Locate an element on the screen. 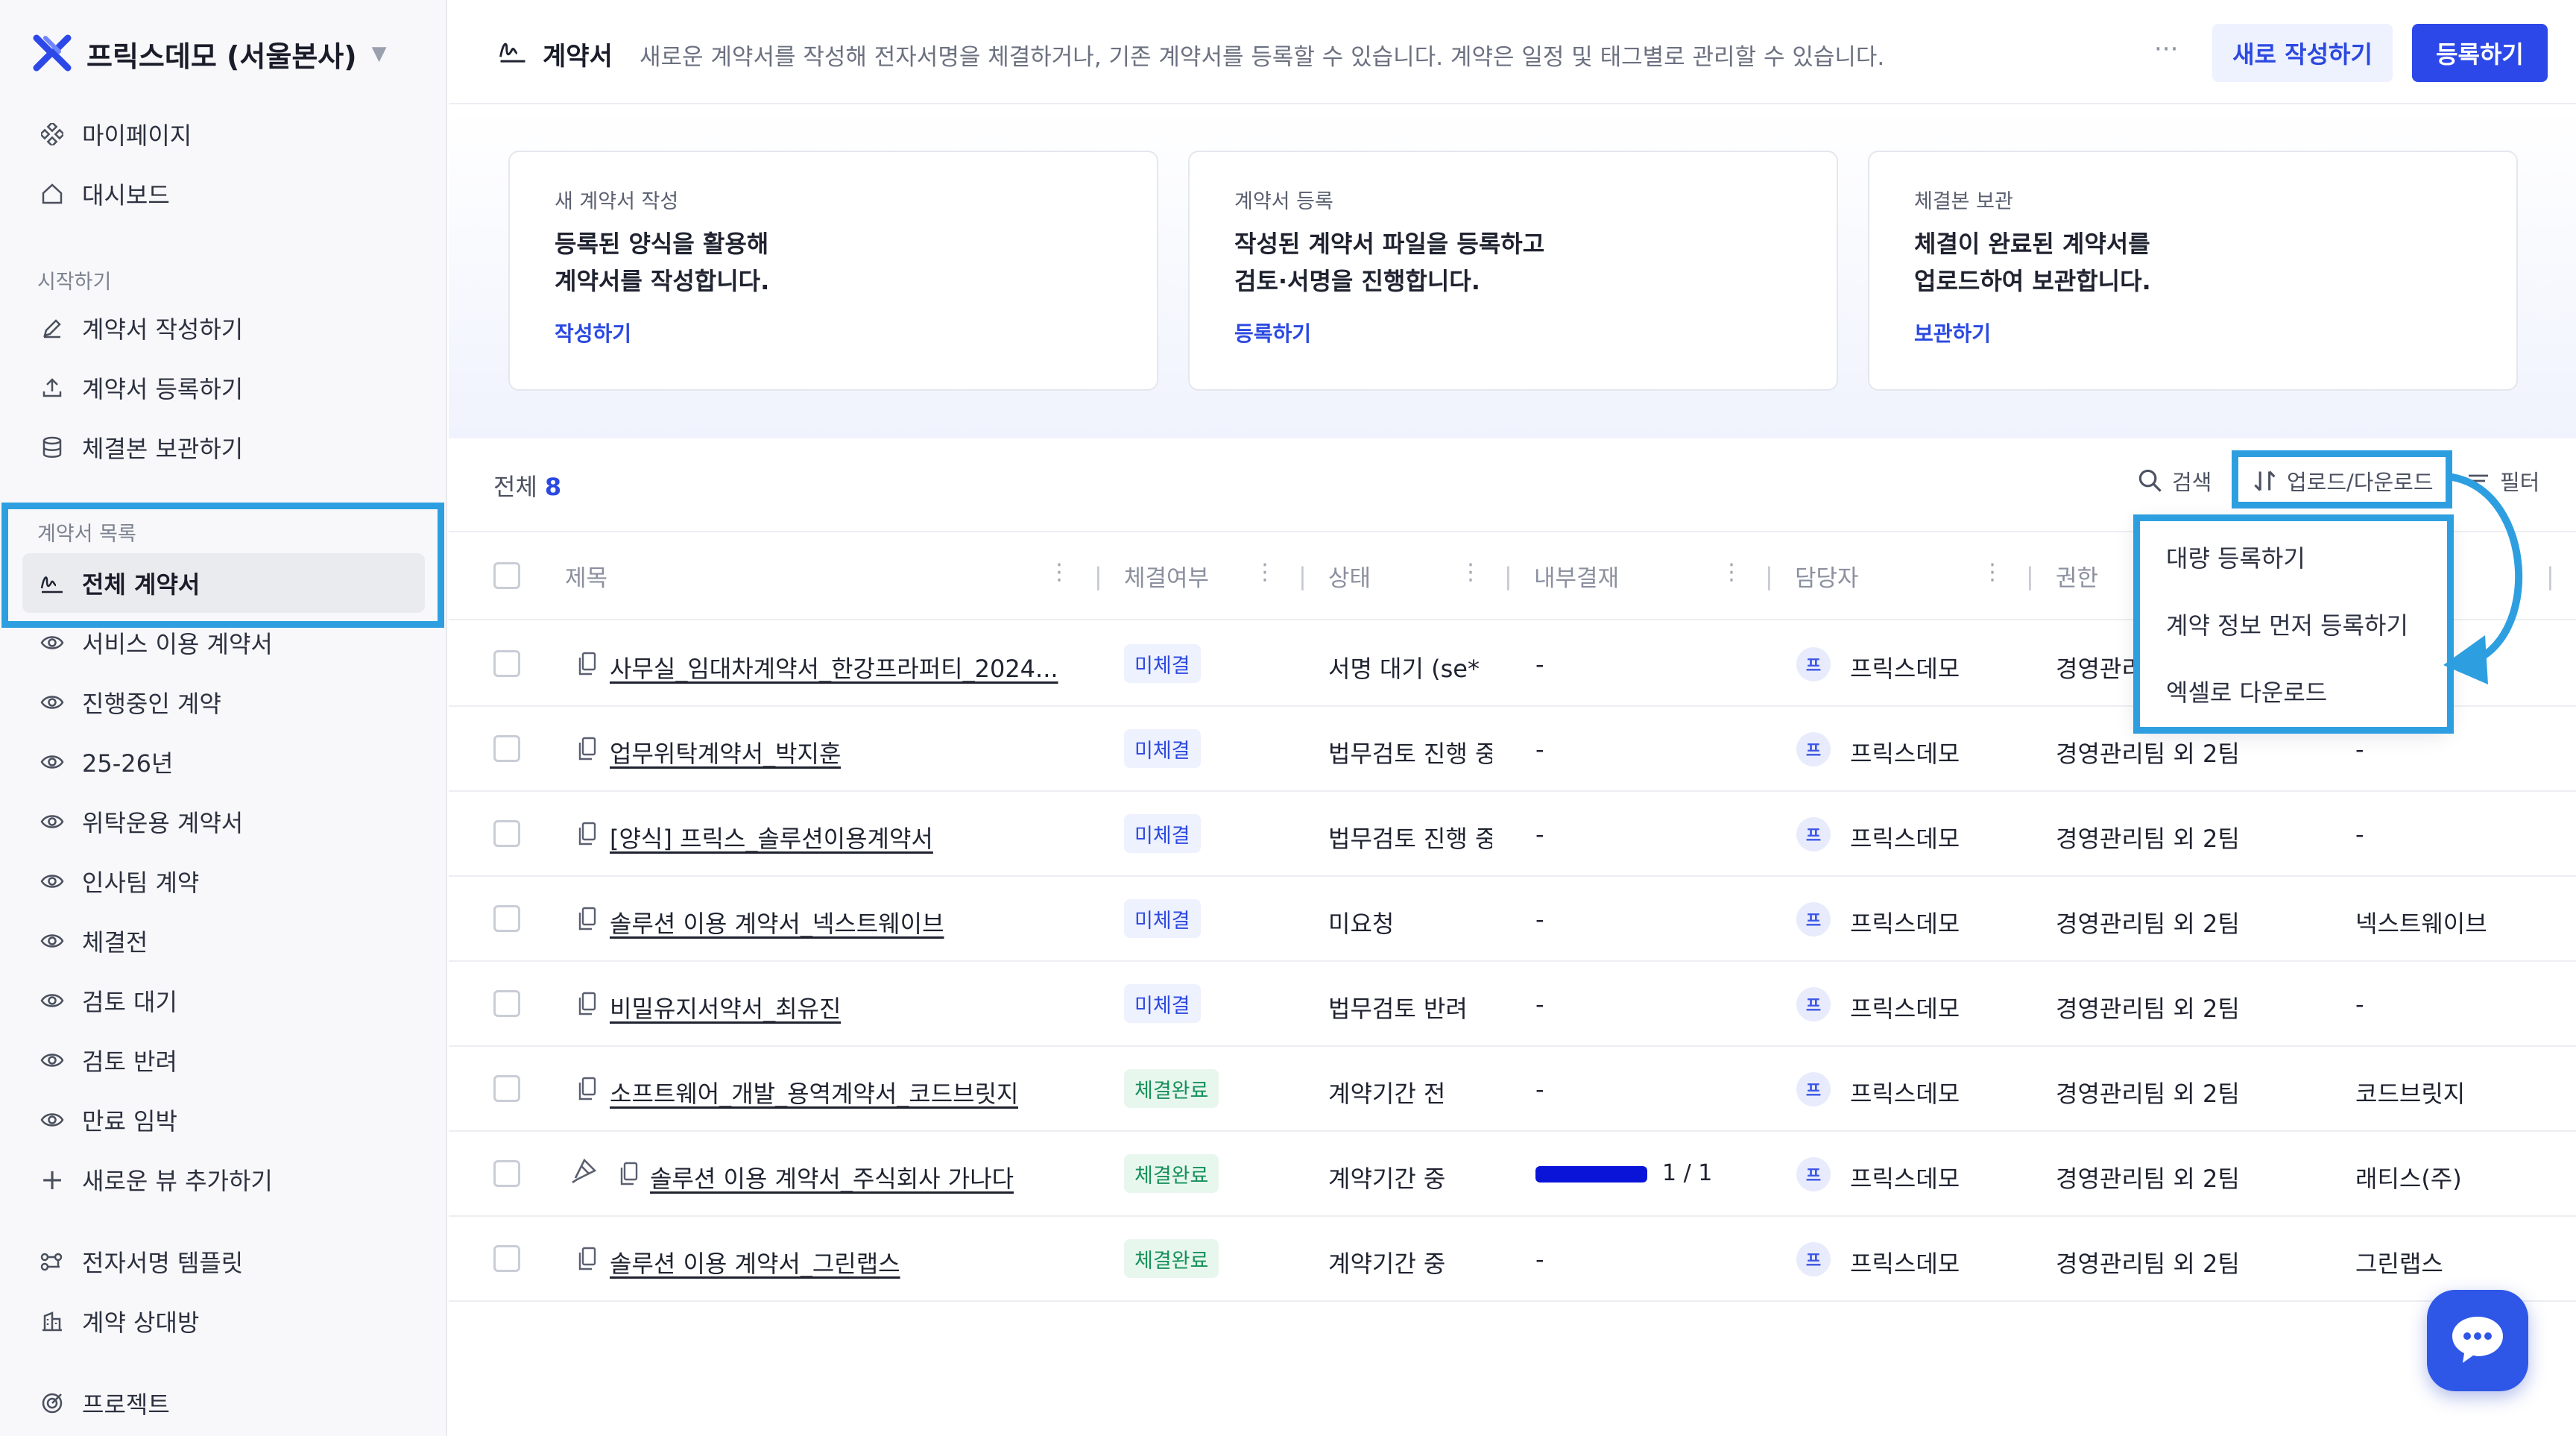 The height and width of the screenshot is (1436, 2576). total-label: 전체 is located at coordinates (515, 487).